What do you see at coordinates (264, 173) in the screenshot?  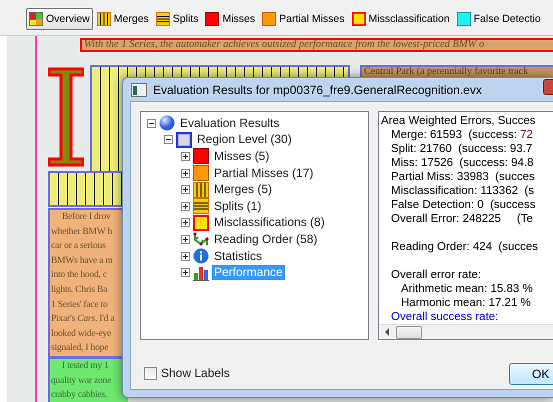 I see `tree-item: Partial Misses (17)` at bounding box center [264, 173].